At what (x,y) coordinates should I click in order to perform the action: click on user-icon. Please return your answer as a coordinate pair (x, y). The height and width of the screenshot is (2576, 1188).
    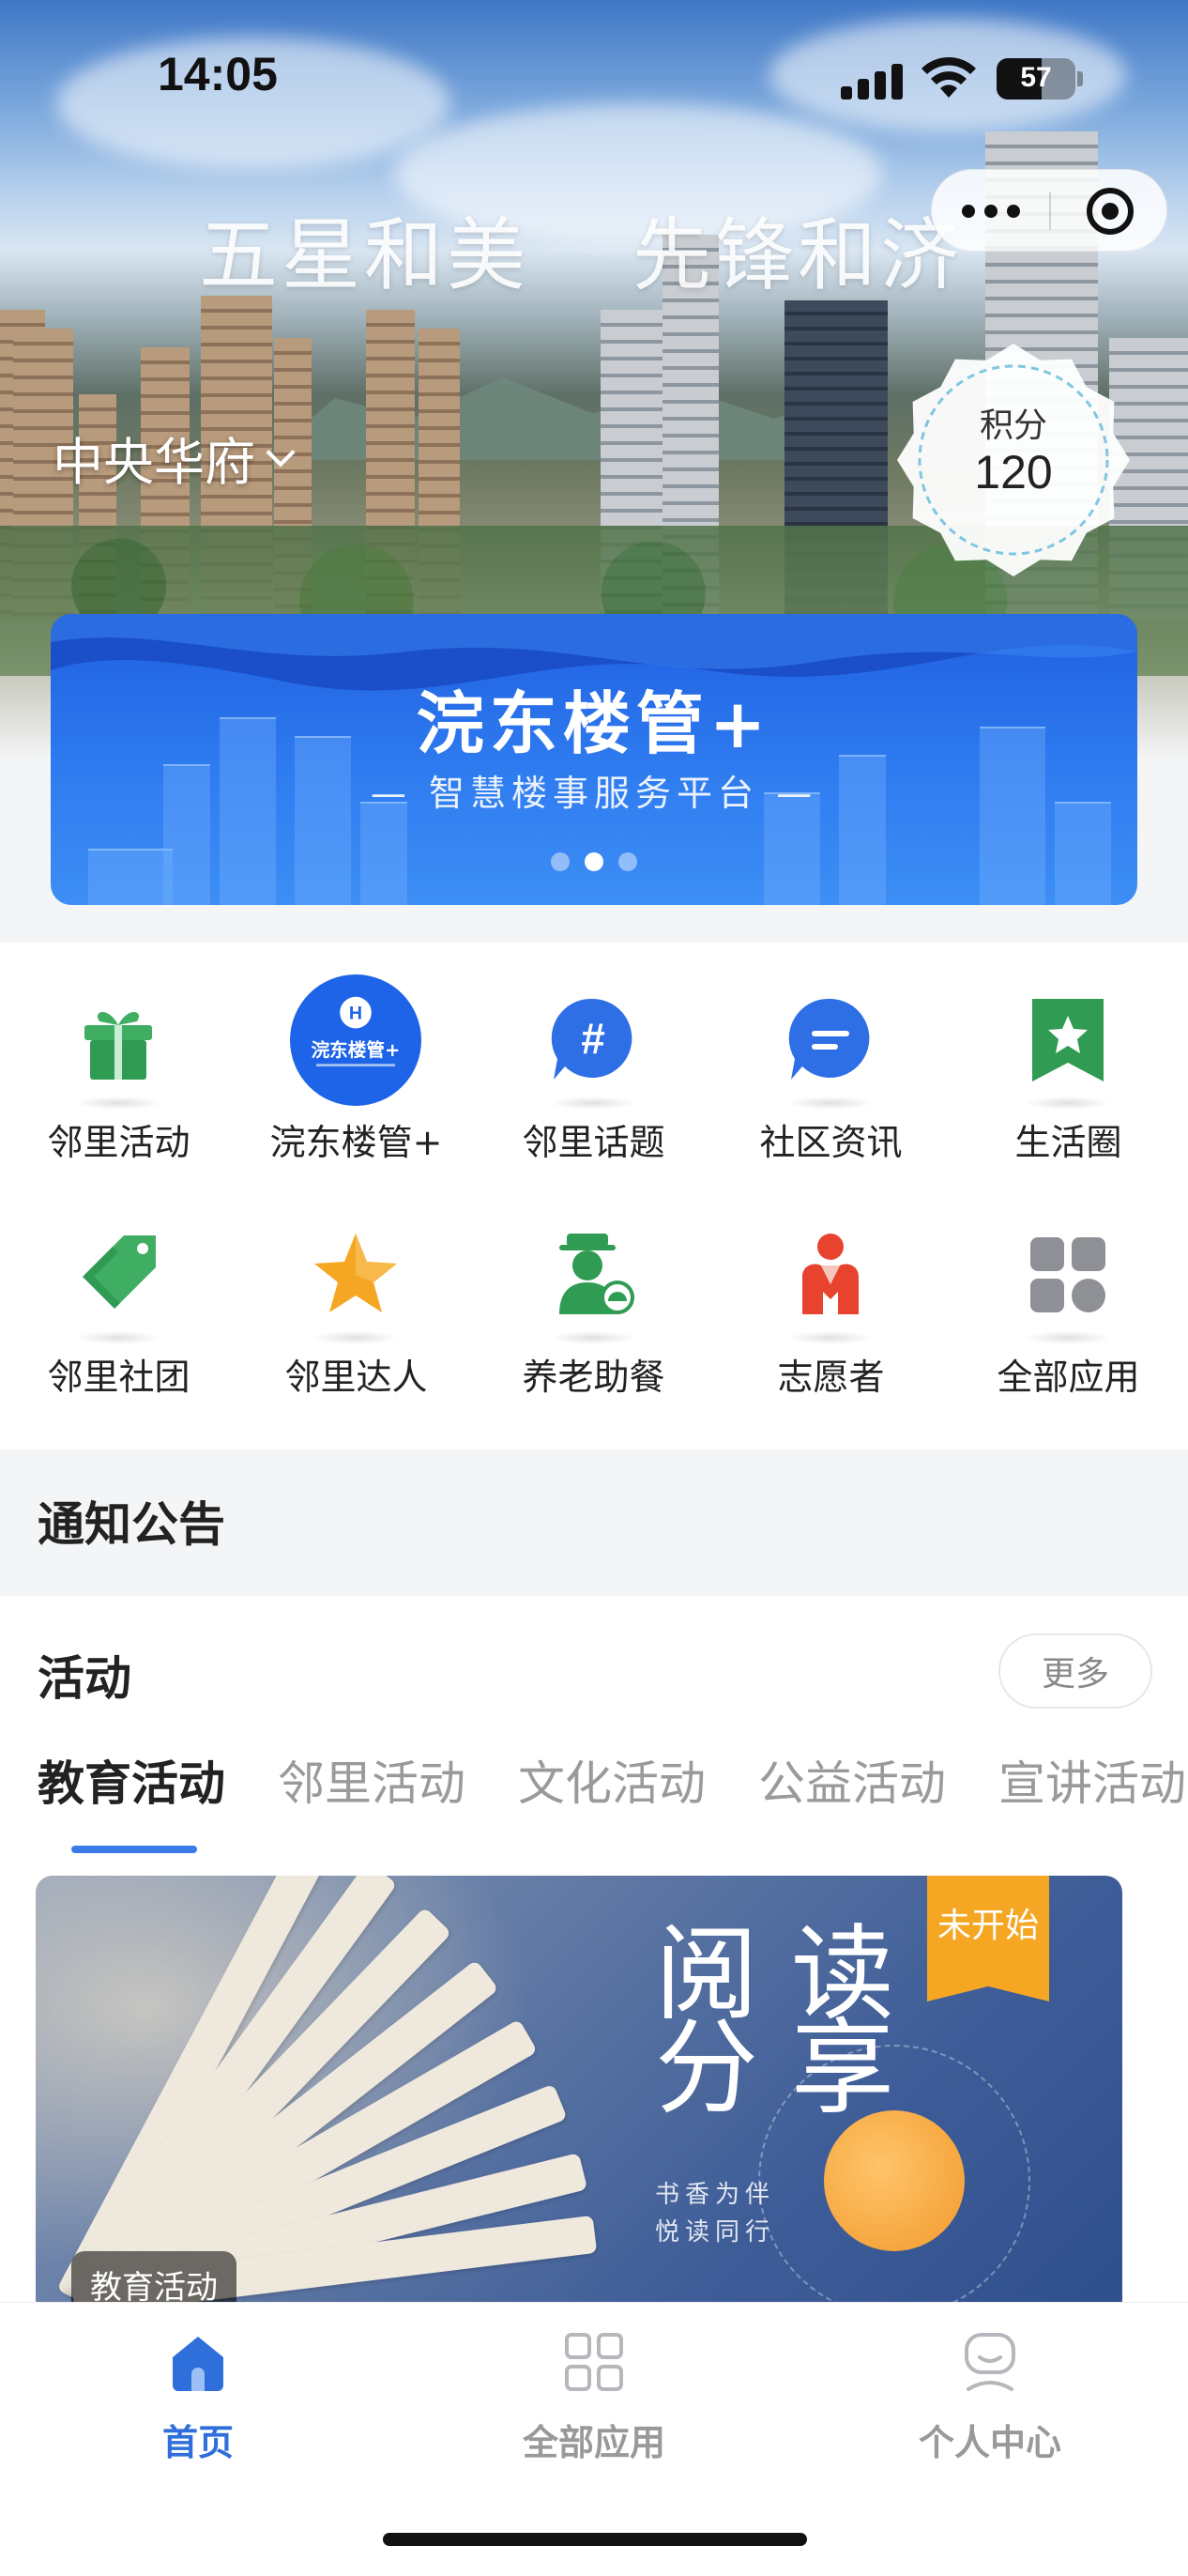
    Looking at the image, I should click on (990, 2362).